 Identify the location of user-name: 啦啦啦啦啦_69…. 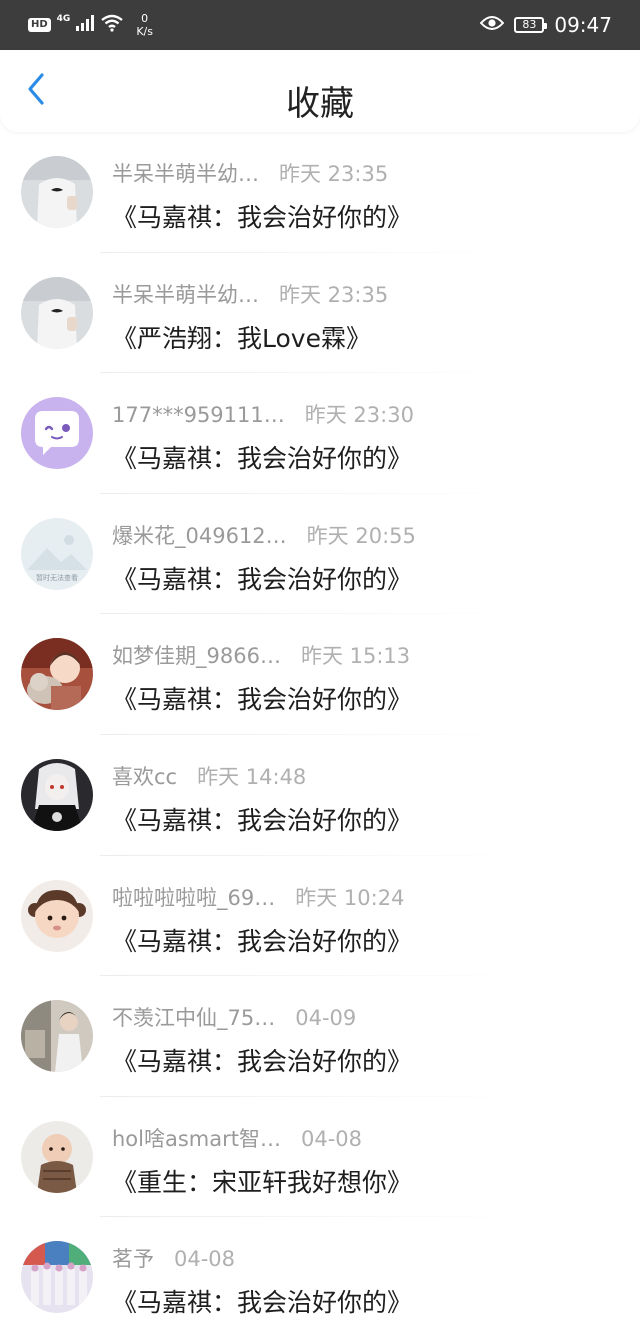
(193, 897).